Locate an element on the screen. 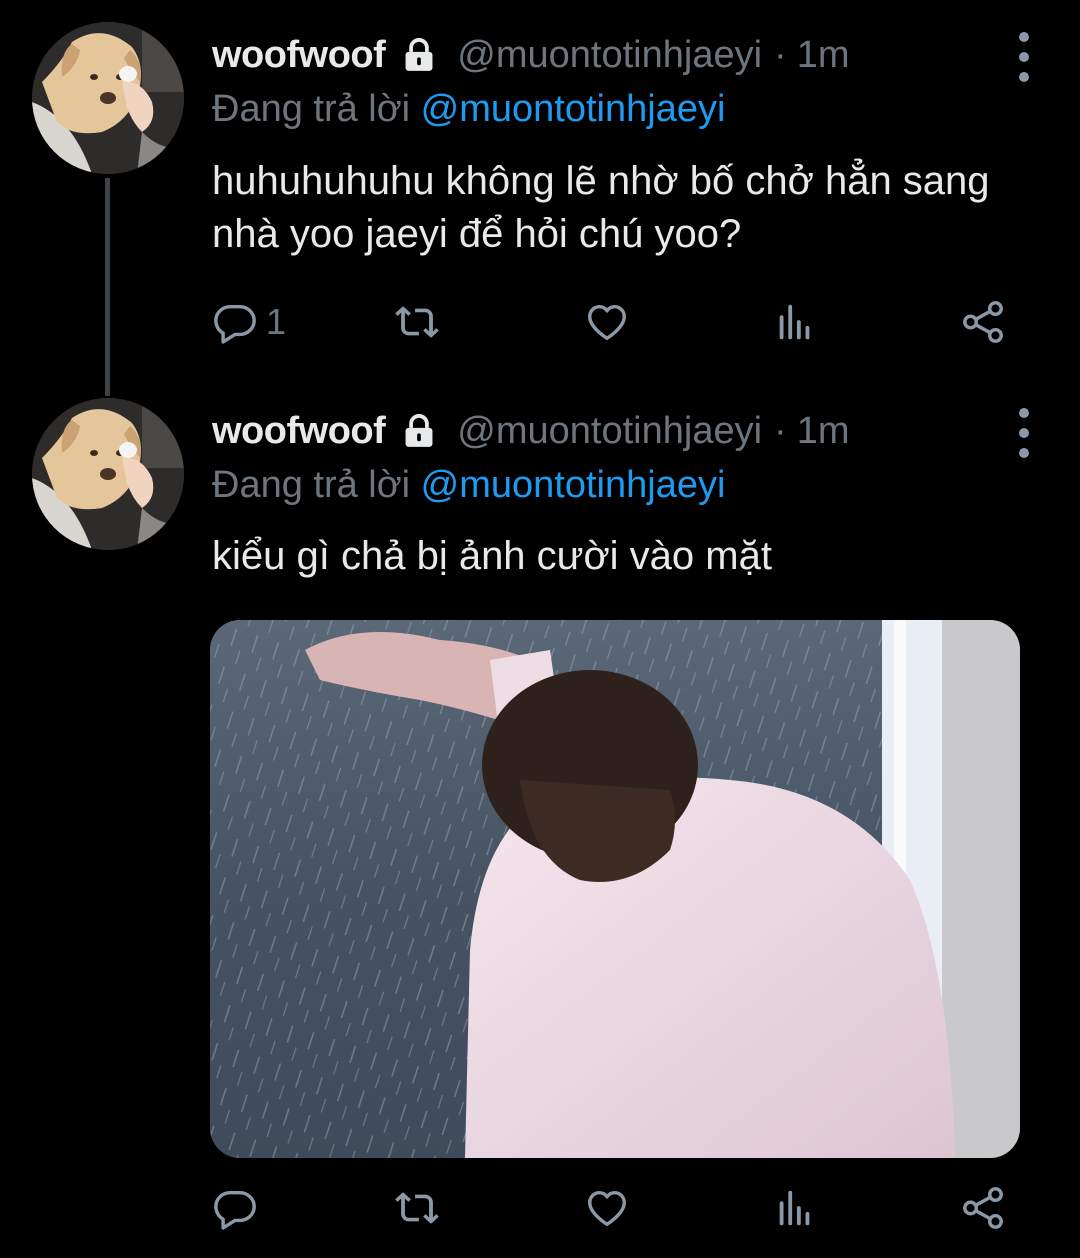 This screenshot has width=1080, height=1258. tweet-text: kiểu gì chả bị ảnh cười vào mặt is located at coordinates (492, 556).